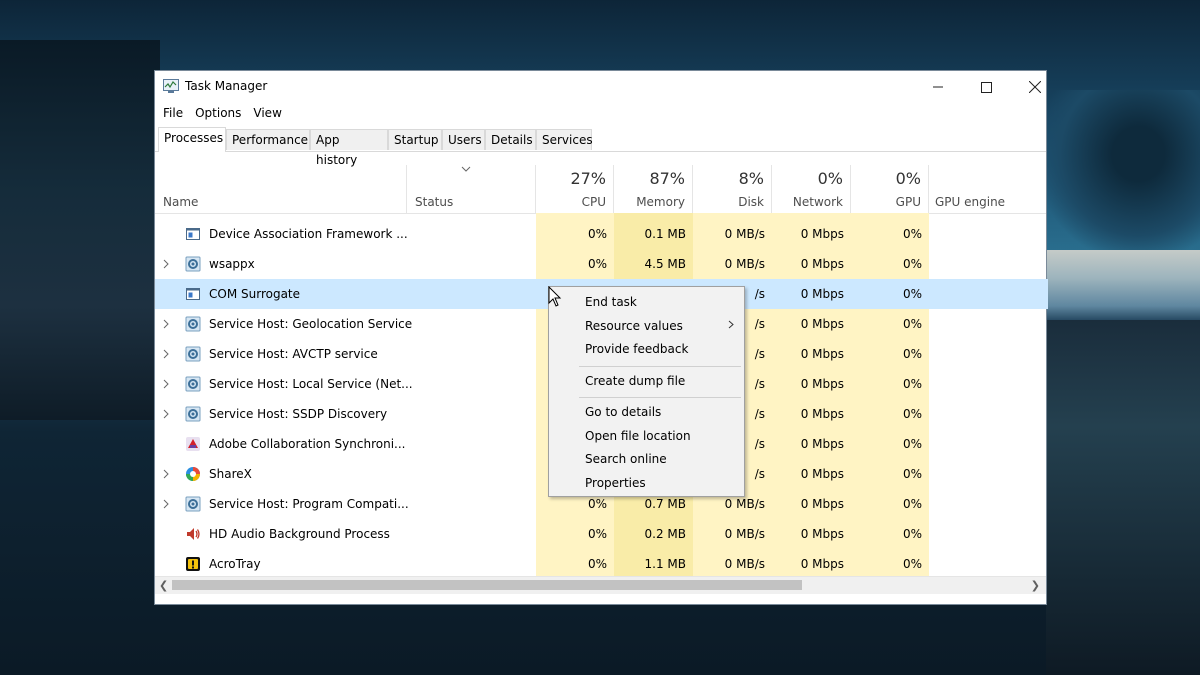 The height and width of the screenshot is (675, 1200). Describe the element at coordinates (600, 87) in the screenshot. I see `title-bar: Task Manager` at that location.